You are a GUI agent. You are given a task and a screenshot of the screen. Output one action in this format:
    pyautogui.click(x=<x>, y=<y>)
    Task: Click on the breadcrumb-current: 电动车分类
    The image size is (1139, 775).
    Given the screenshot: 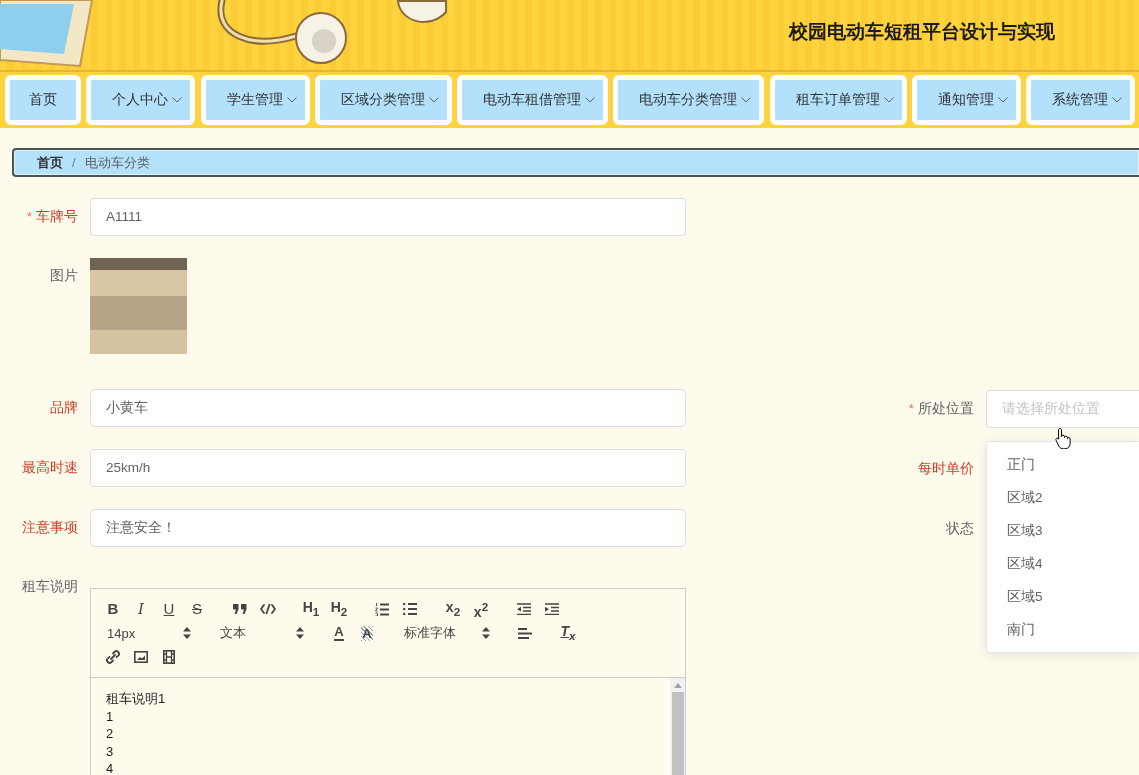 What is the action you would take?
    pyautogui.click(x=117, y=162)
    